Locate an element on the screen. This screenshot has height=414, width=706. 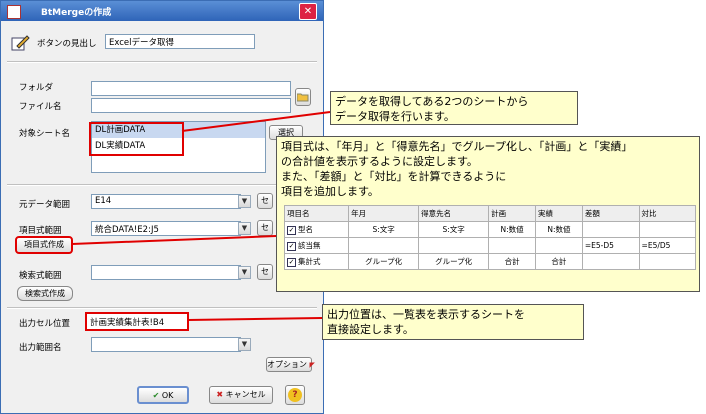
grid-row: ✓ 該当無 =E5-D5 =E5/D5 is located at coordinates (490, 245).